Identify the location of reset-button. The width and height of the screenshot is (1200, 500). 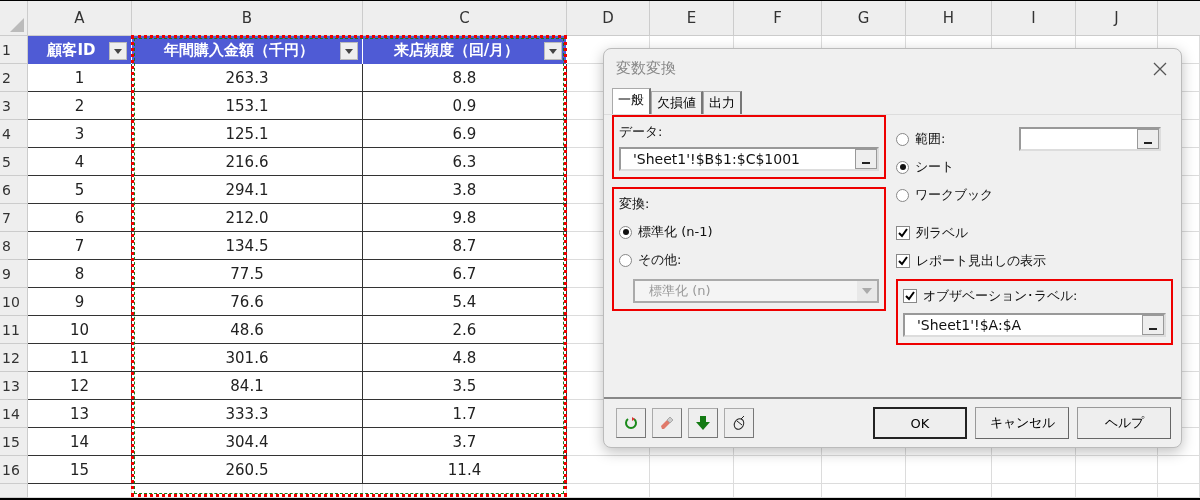
(631, 423).